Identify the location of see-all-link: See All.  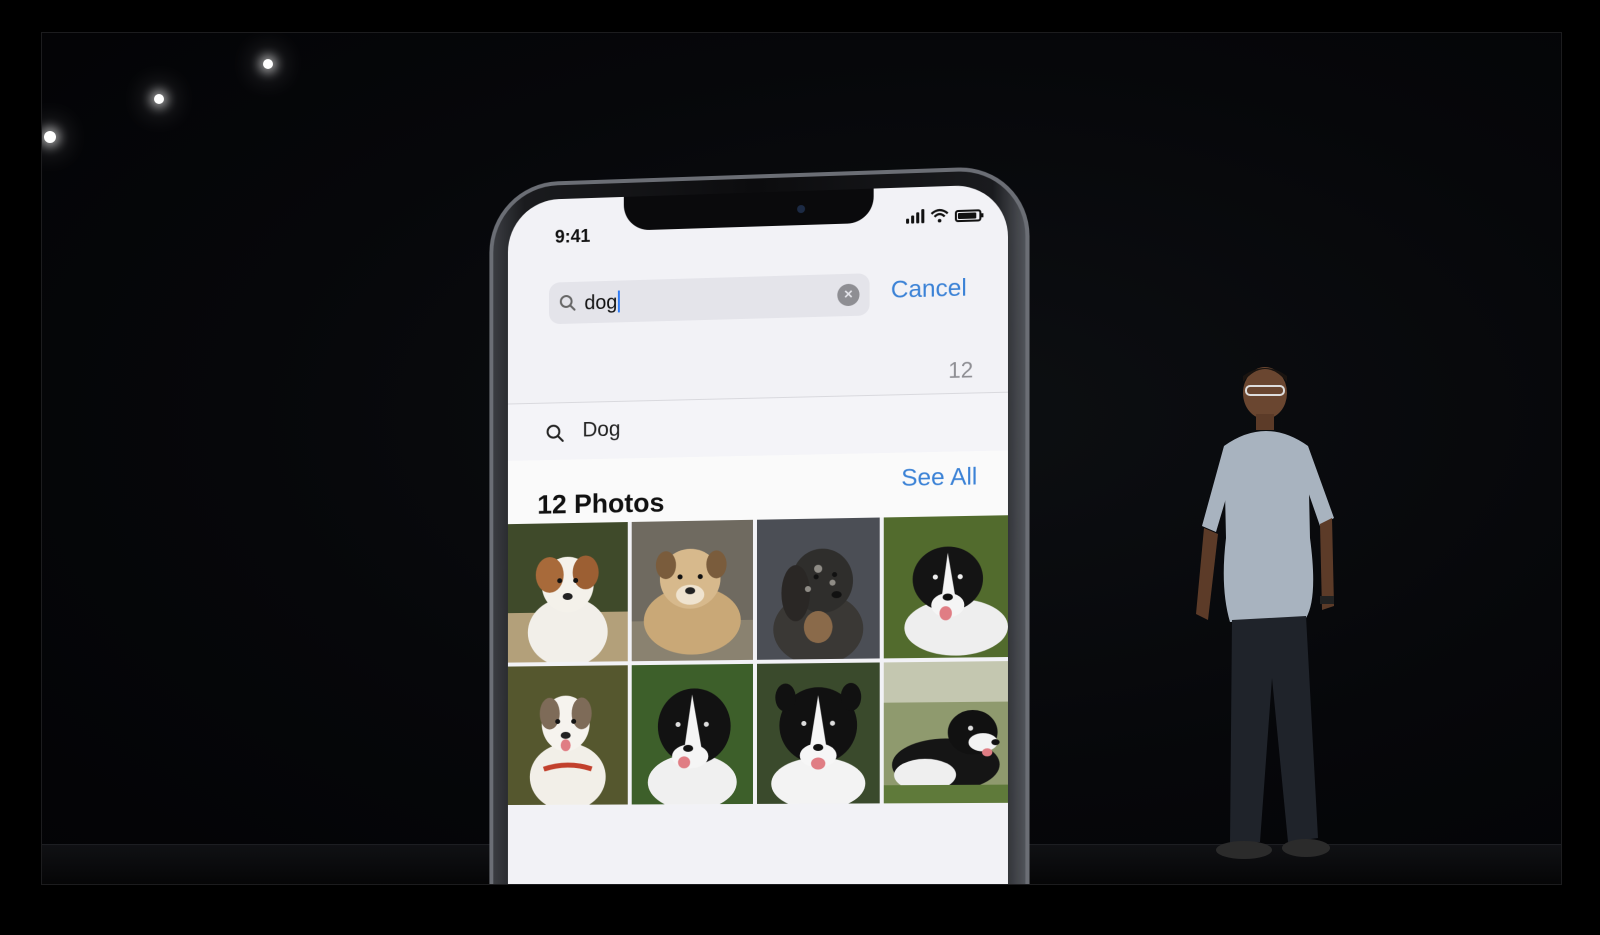
(939, 478).